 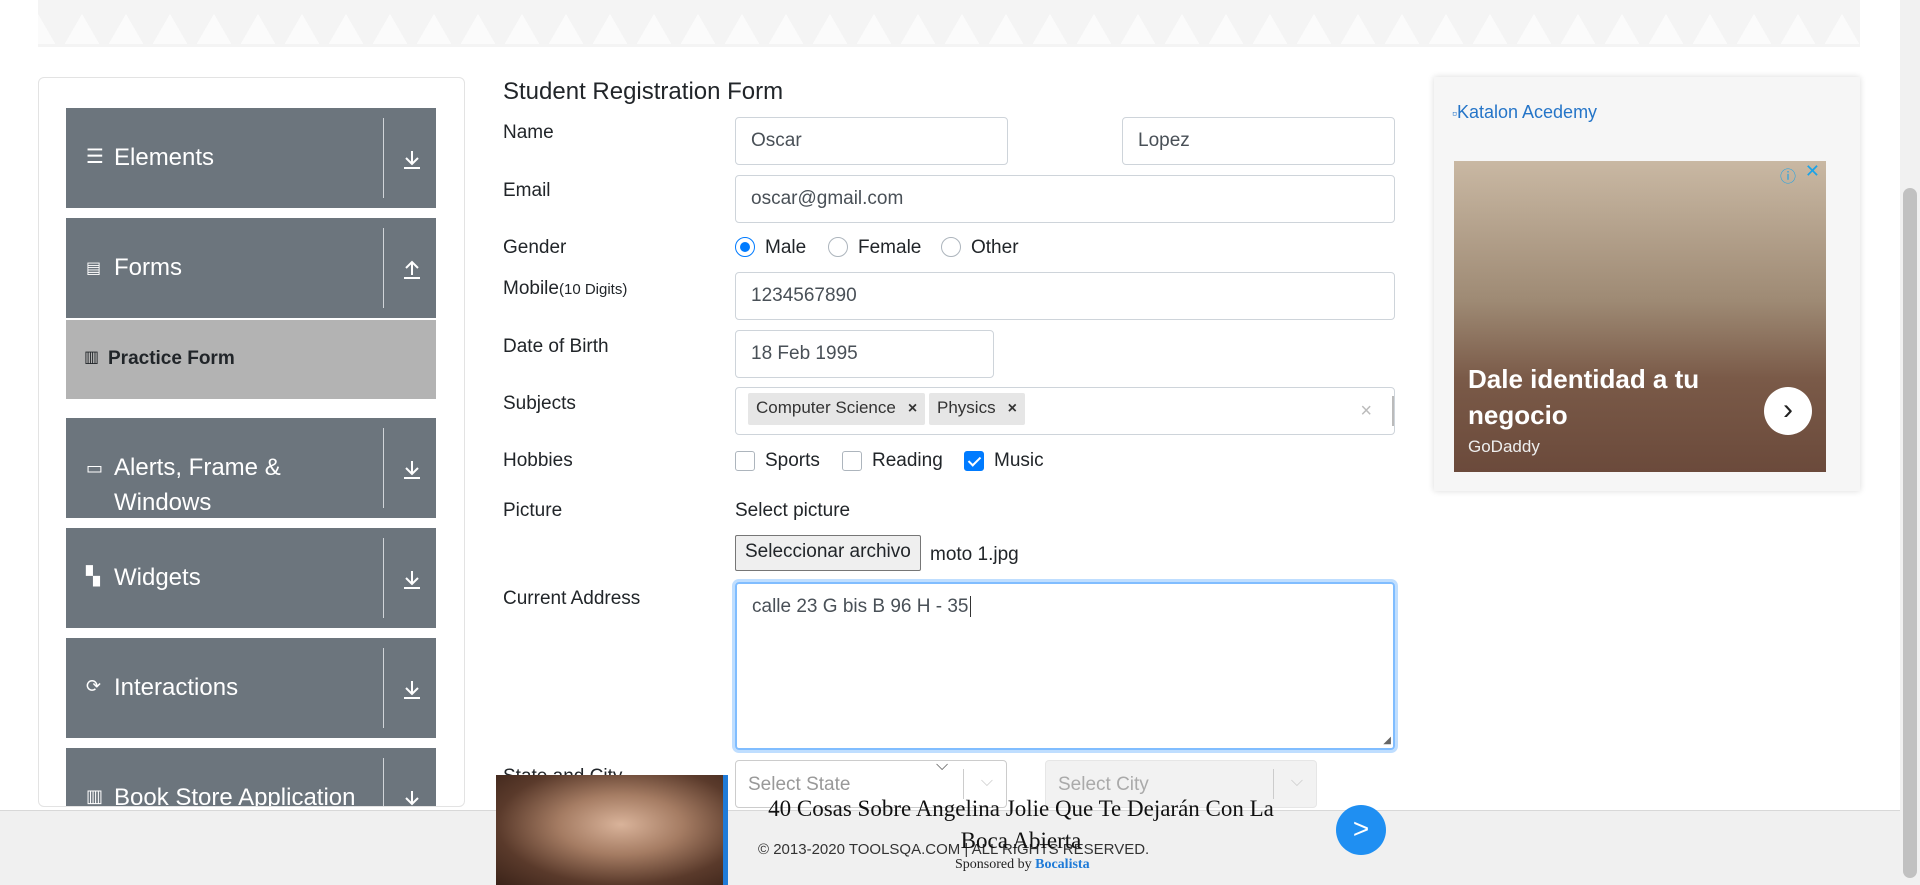 I want to click on ad-brand: GoDaddy, so click(x=1504, y=446).